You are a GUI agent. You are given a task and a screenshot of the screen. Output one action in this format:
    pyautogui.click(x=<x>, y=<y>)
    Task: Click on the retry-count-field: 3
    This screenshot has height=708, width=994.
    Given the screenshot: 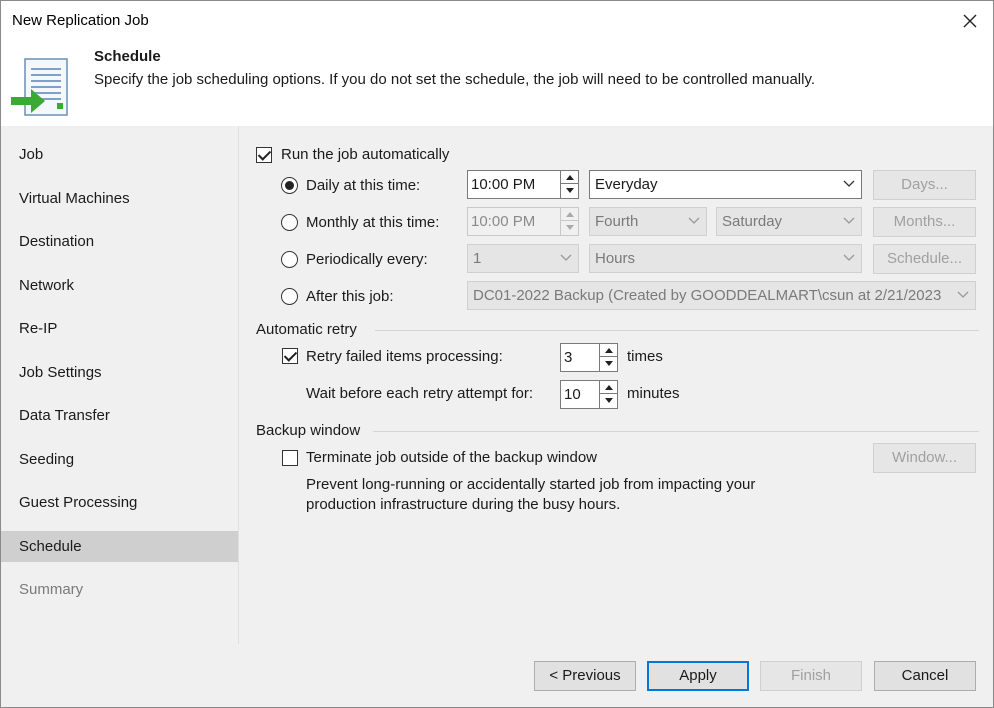 What is the action you would take?
    pyautogui.click(x=589, y=357)
    